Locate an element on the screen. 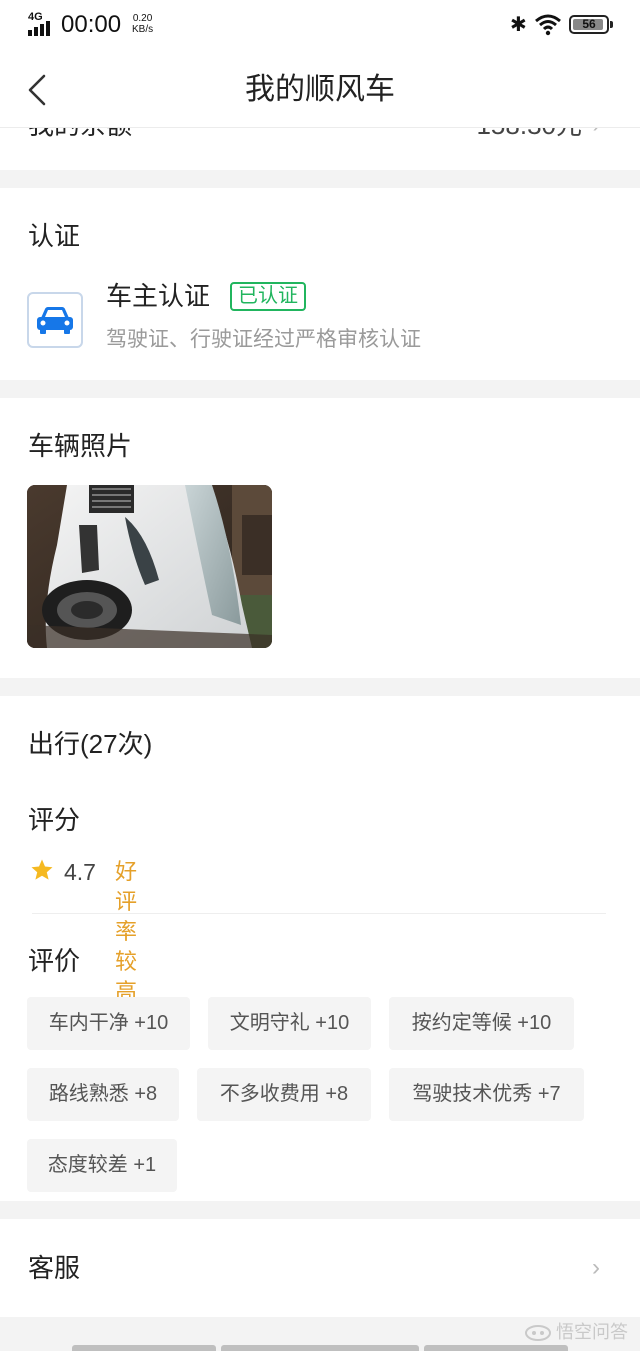 This screenshot has width=640, height=1351. bluetooth-icon: ✱ is located at coordinates (518, 25).